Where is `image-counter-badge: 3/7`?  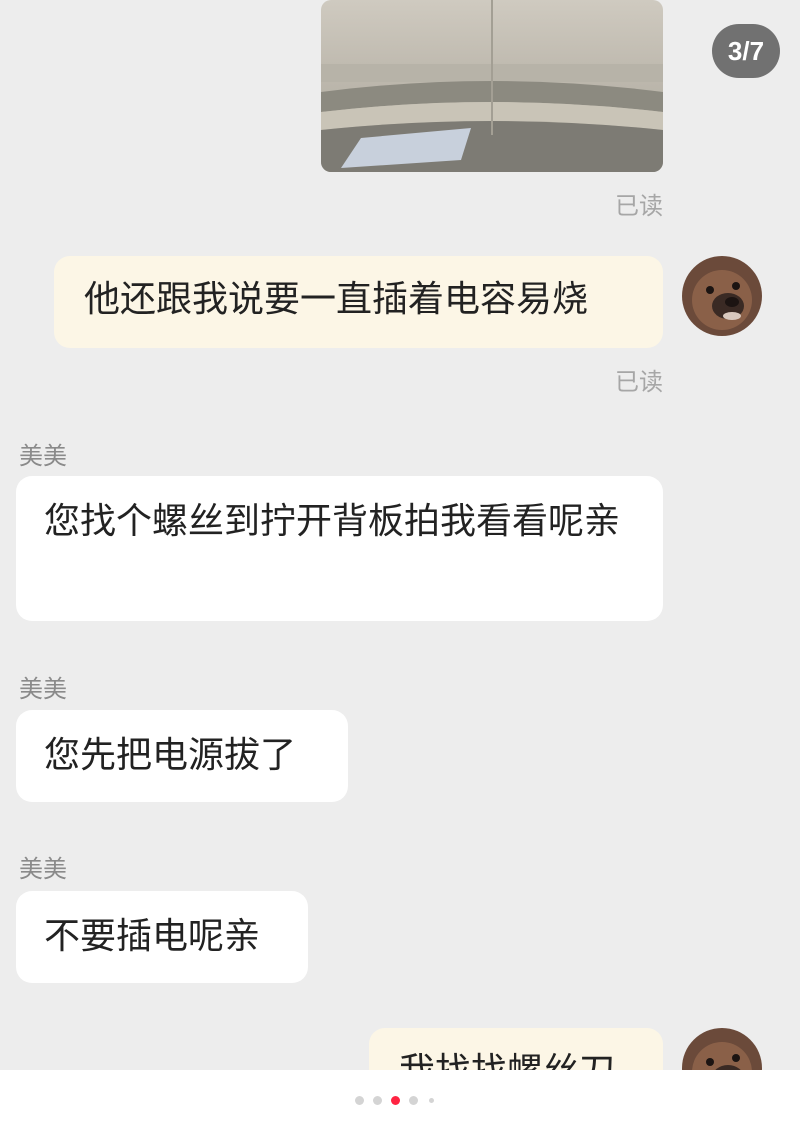
image-counter-badge: 3/7 is located at coordinates (746, 51).